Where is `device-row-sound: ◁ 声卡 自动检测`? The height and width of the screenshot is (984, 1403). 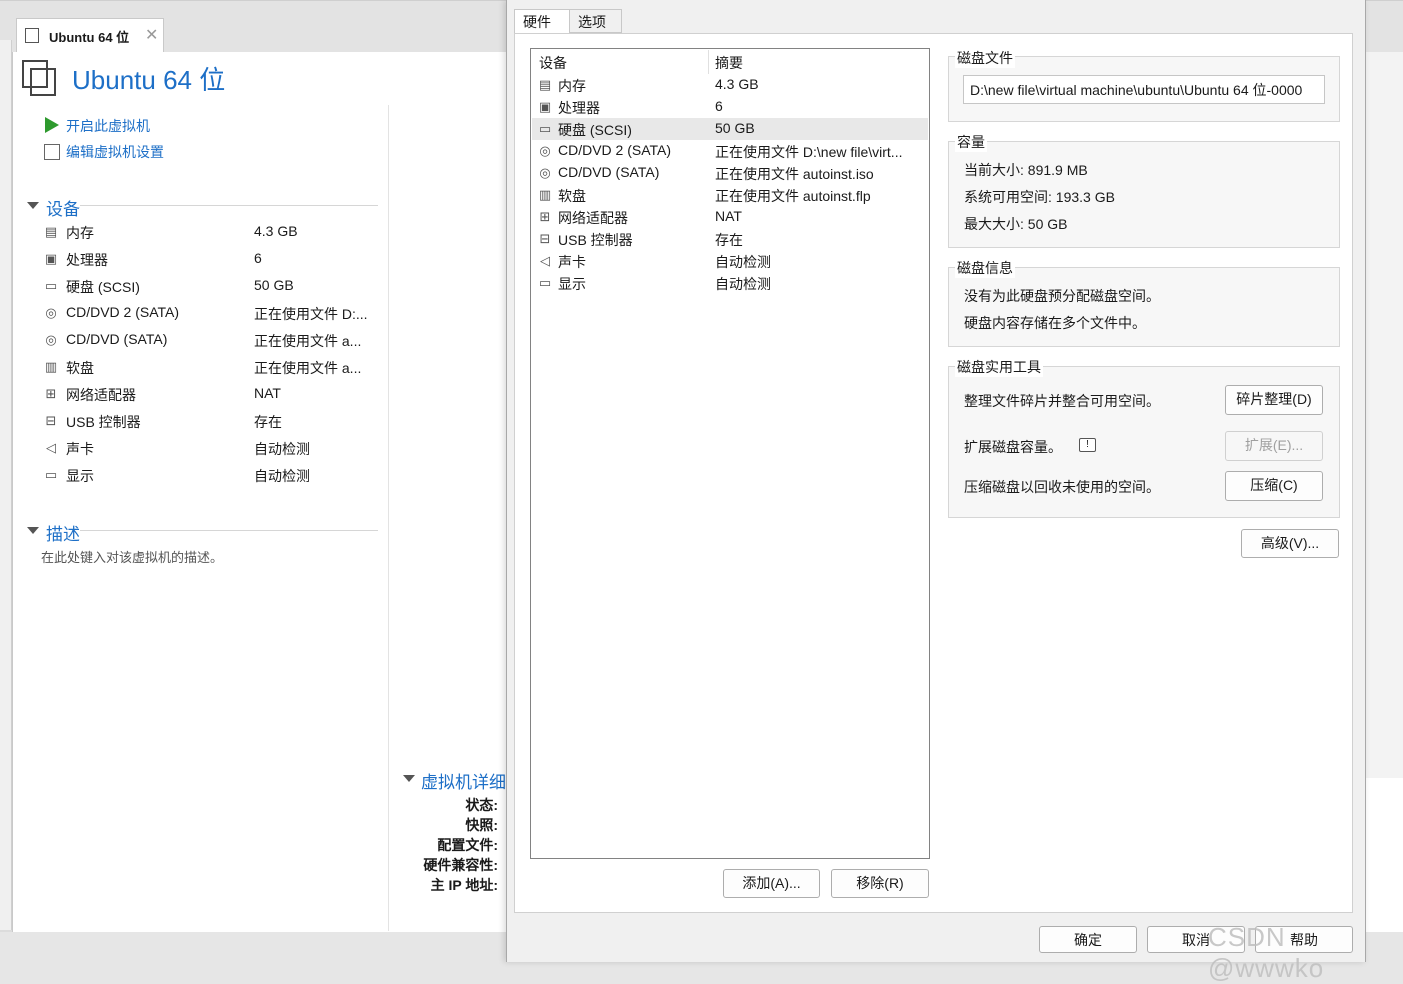
device-row-sound: ◁ 声卡 自动检测 is located at coordinates (217, 450).